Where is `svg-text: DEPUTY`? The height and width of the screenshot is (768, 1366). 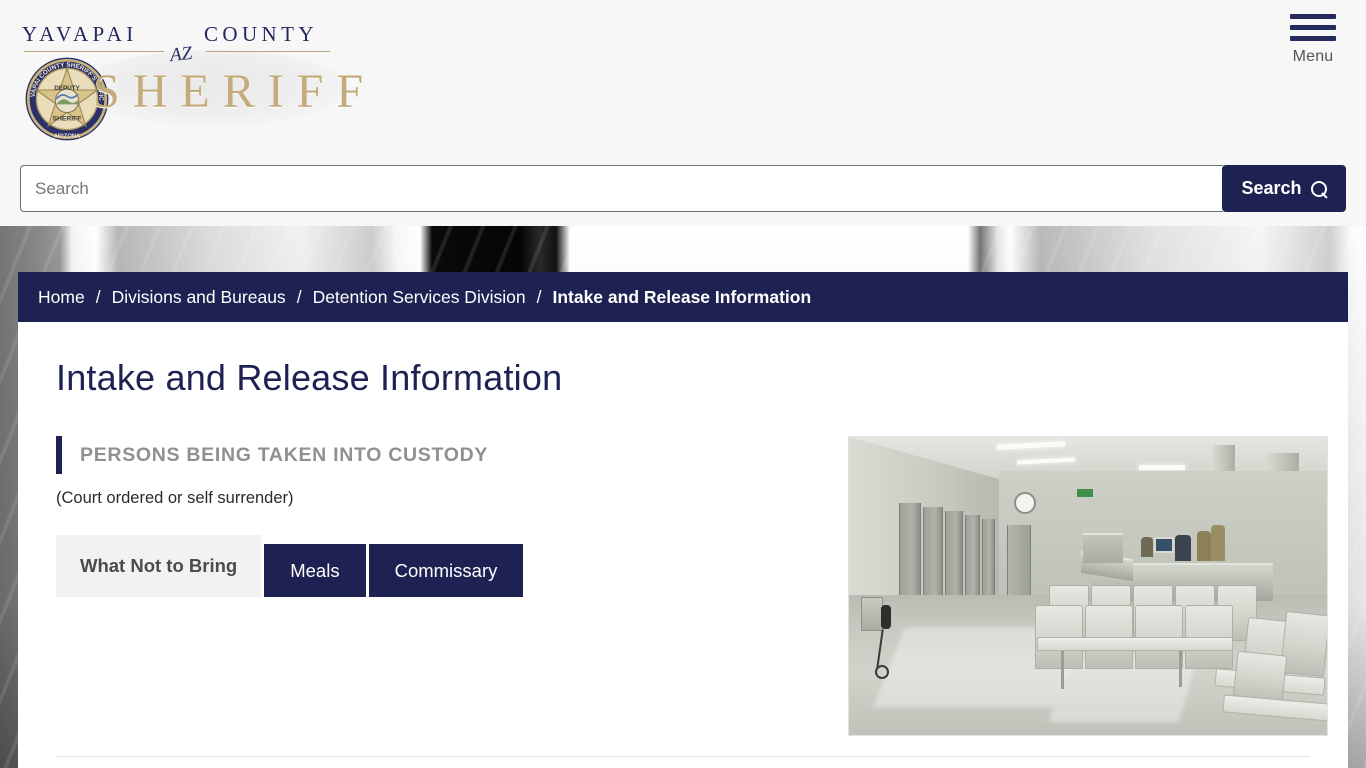 svg-text: DEPUTY is located at coordinates (67, 88).